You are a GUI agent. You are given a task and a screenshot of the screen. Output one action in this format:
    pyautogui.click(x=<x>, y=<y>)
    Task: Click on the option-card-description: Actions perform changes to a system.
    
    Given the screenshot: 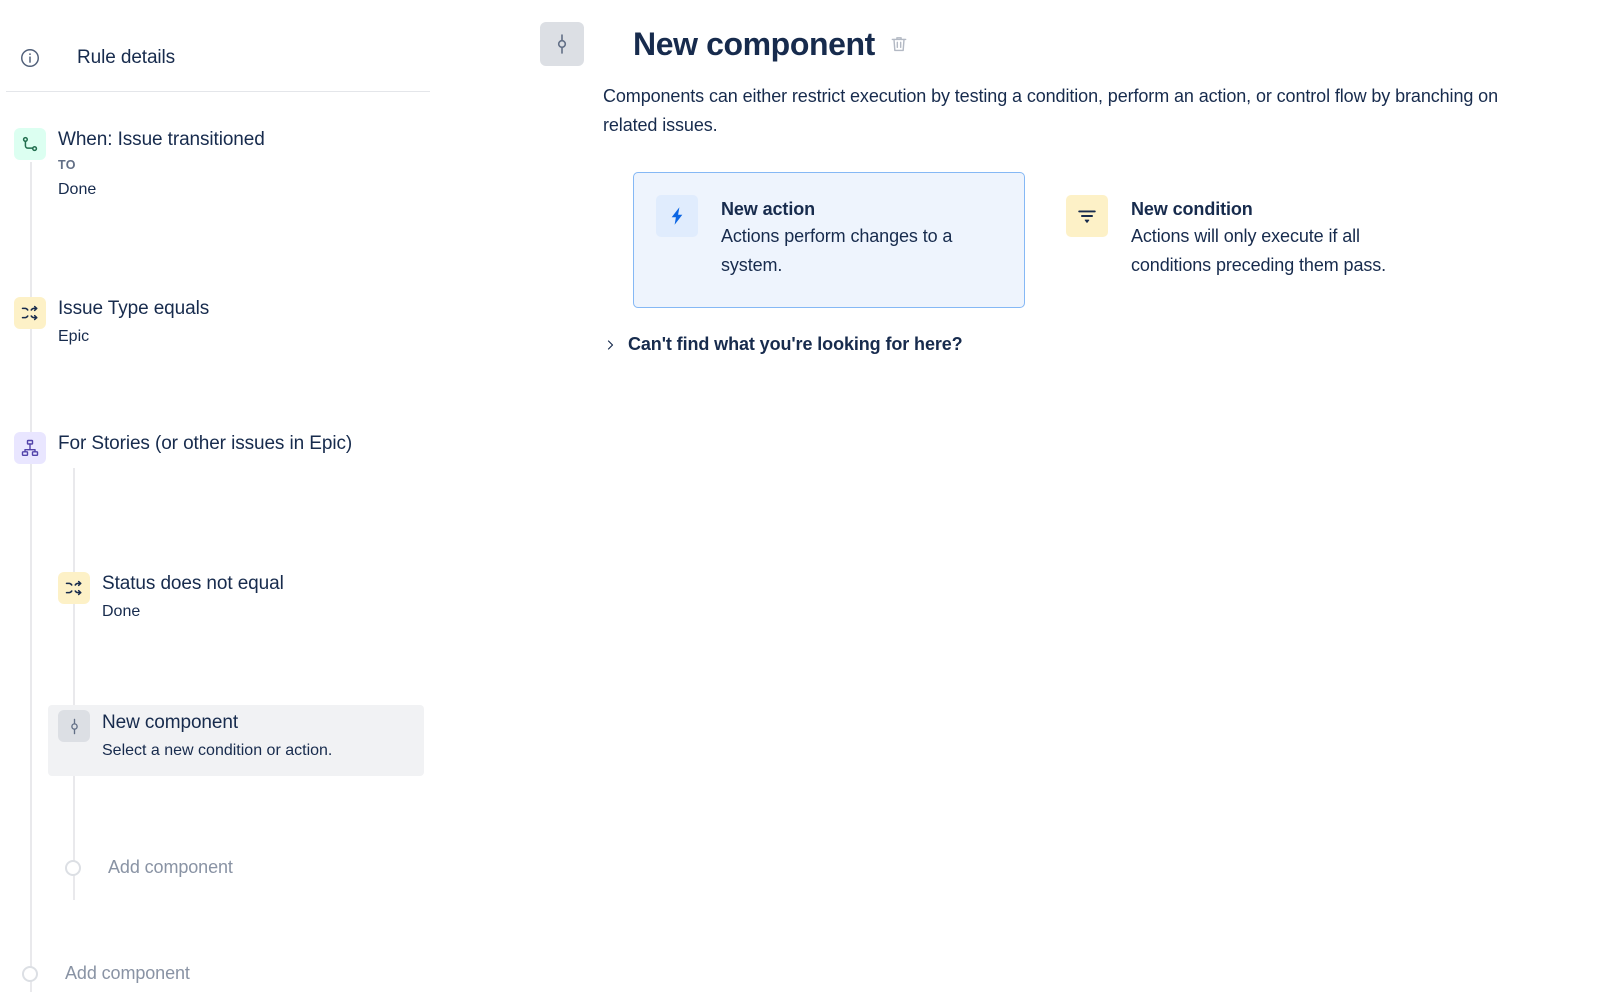 What is the action you would take?
    pyautogui.click(x=837, y=250)
    